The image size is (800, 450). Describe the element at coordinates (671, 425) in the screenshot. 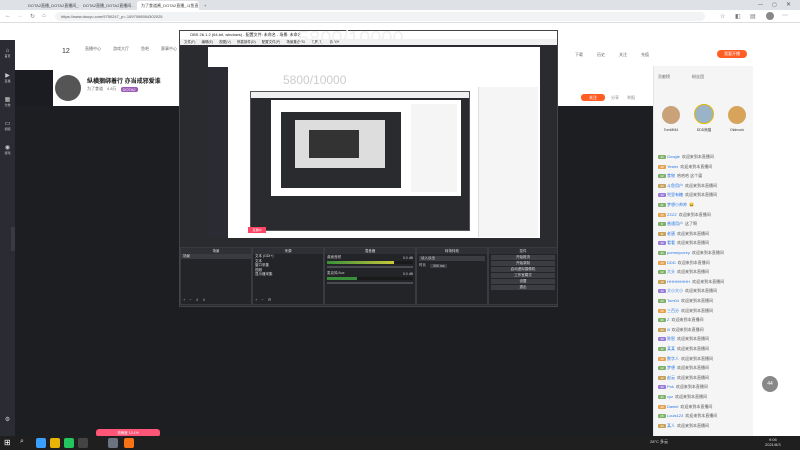

I see `chat-username: 某人` at that location.